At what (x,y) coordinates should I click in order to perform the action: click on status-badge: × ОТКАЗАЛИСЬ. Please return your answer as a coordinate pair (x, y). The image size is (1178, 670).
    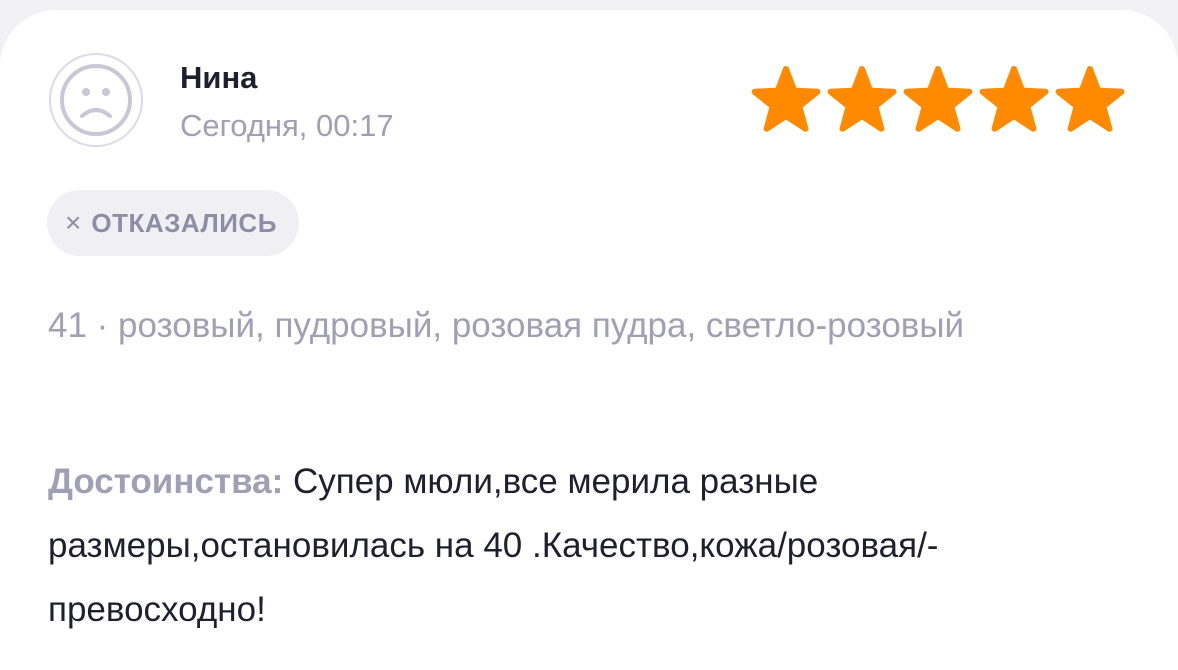
    Looking at the image, I should click on (173, 223).